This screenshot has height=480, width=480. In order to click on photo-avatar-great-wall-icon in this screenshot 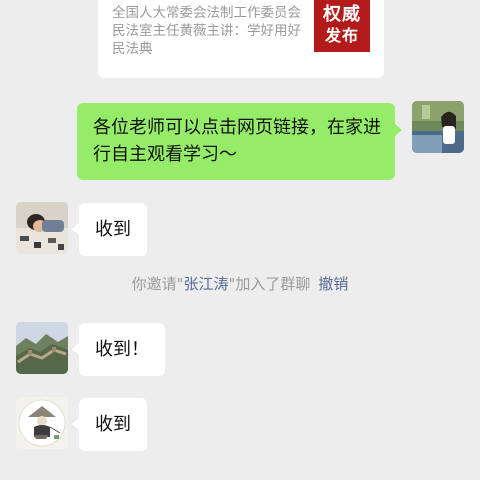, I will do `click(42, 348)`.